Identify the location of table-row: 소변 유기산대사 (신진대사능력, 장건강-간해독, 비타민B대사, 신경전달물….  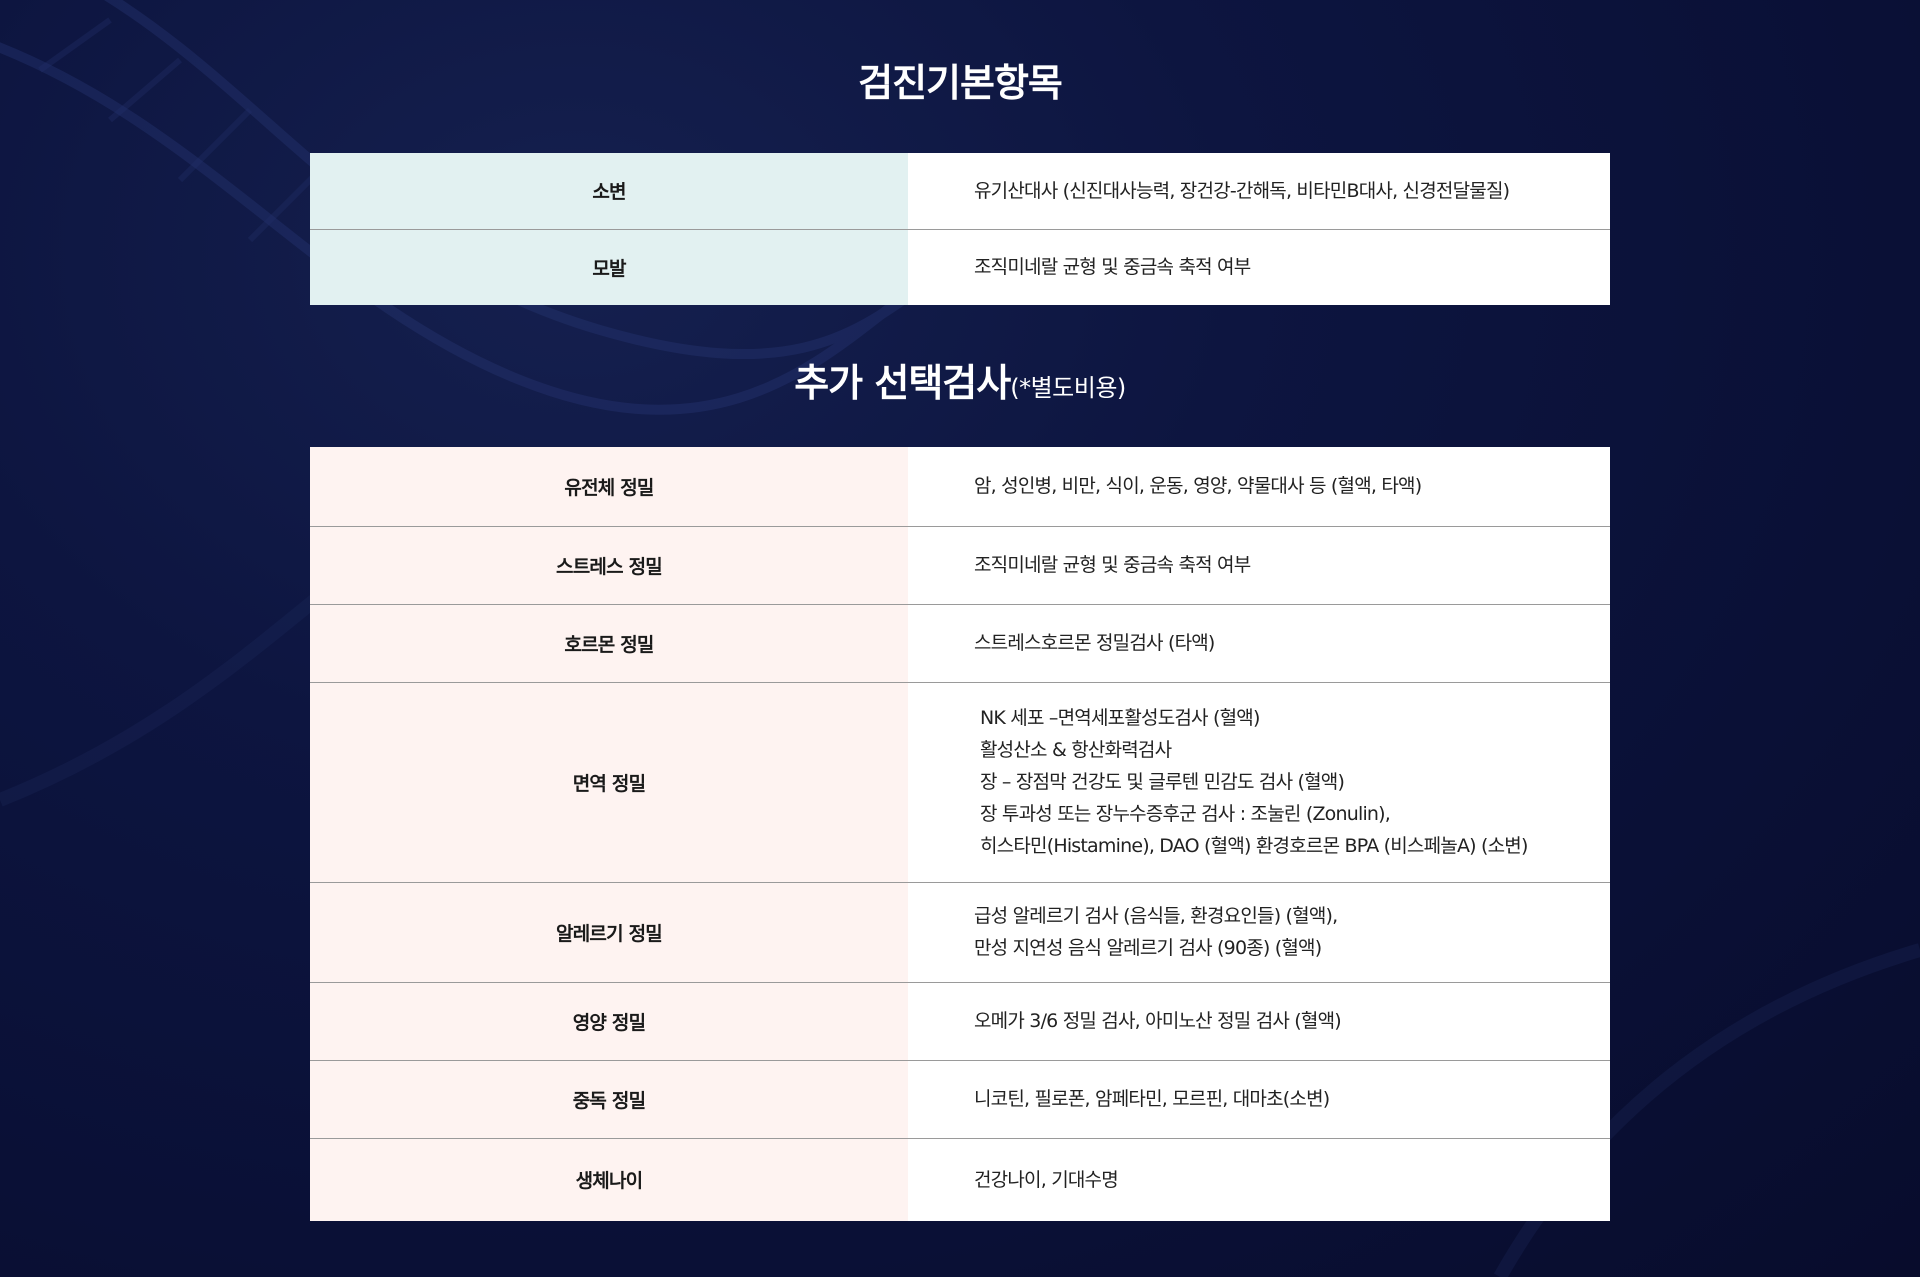
(960, 191).